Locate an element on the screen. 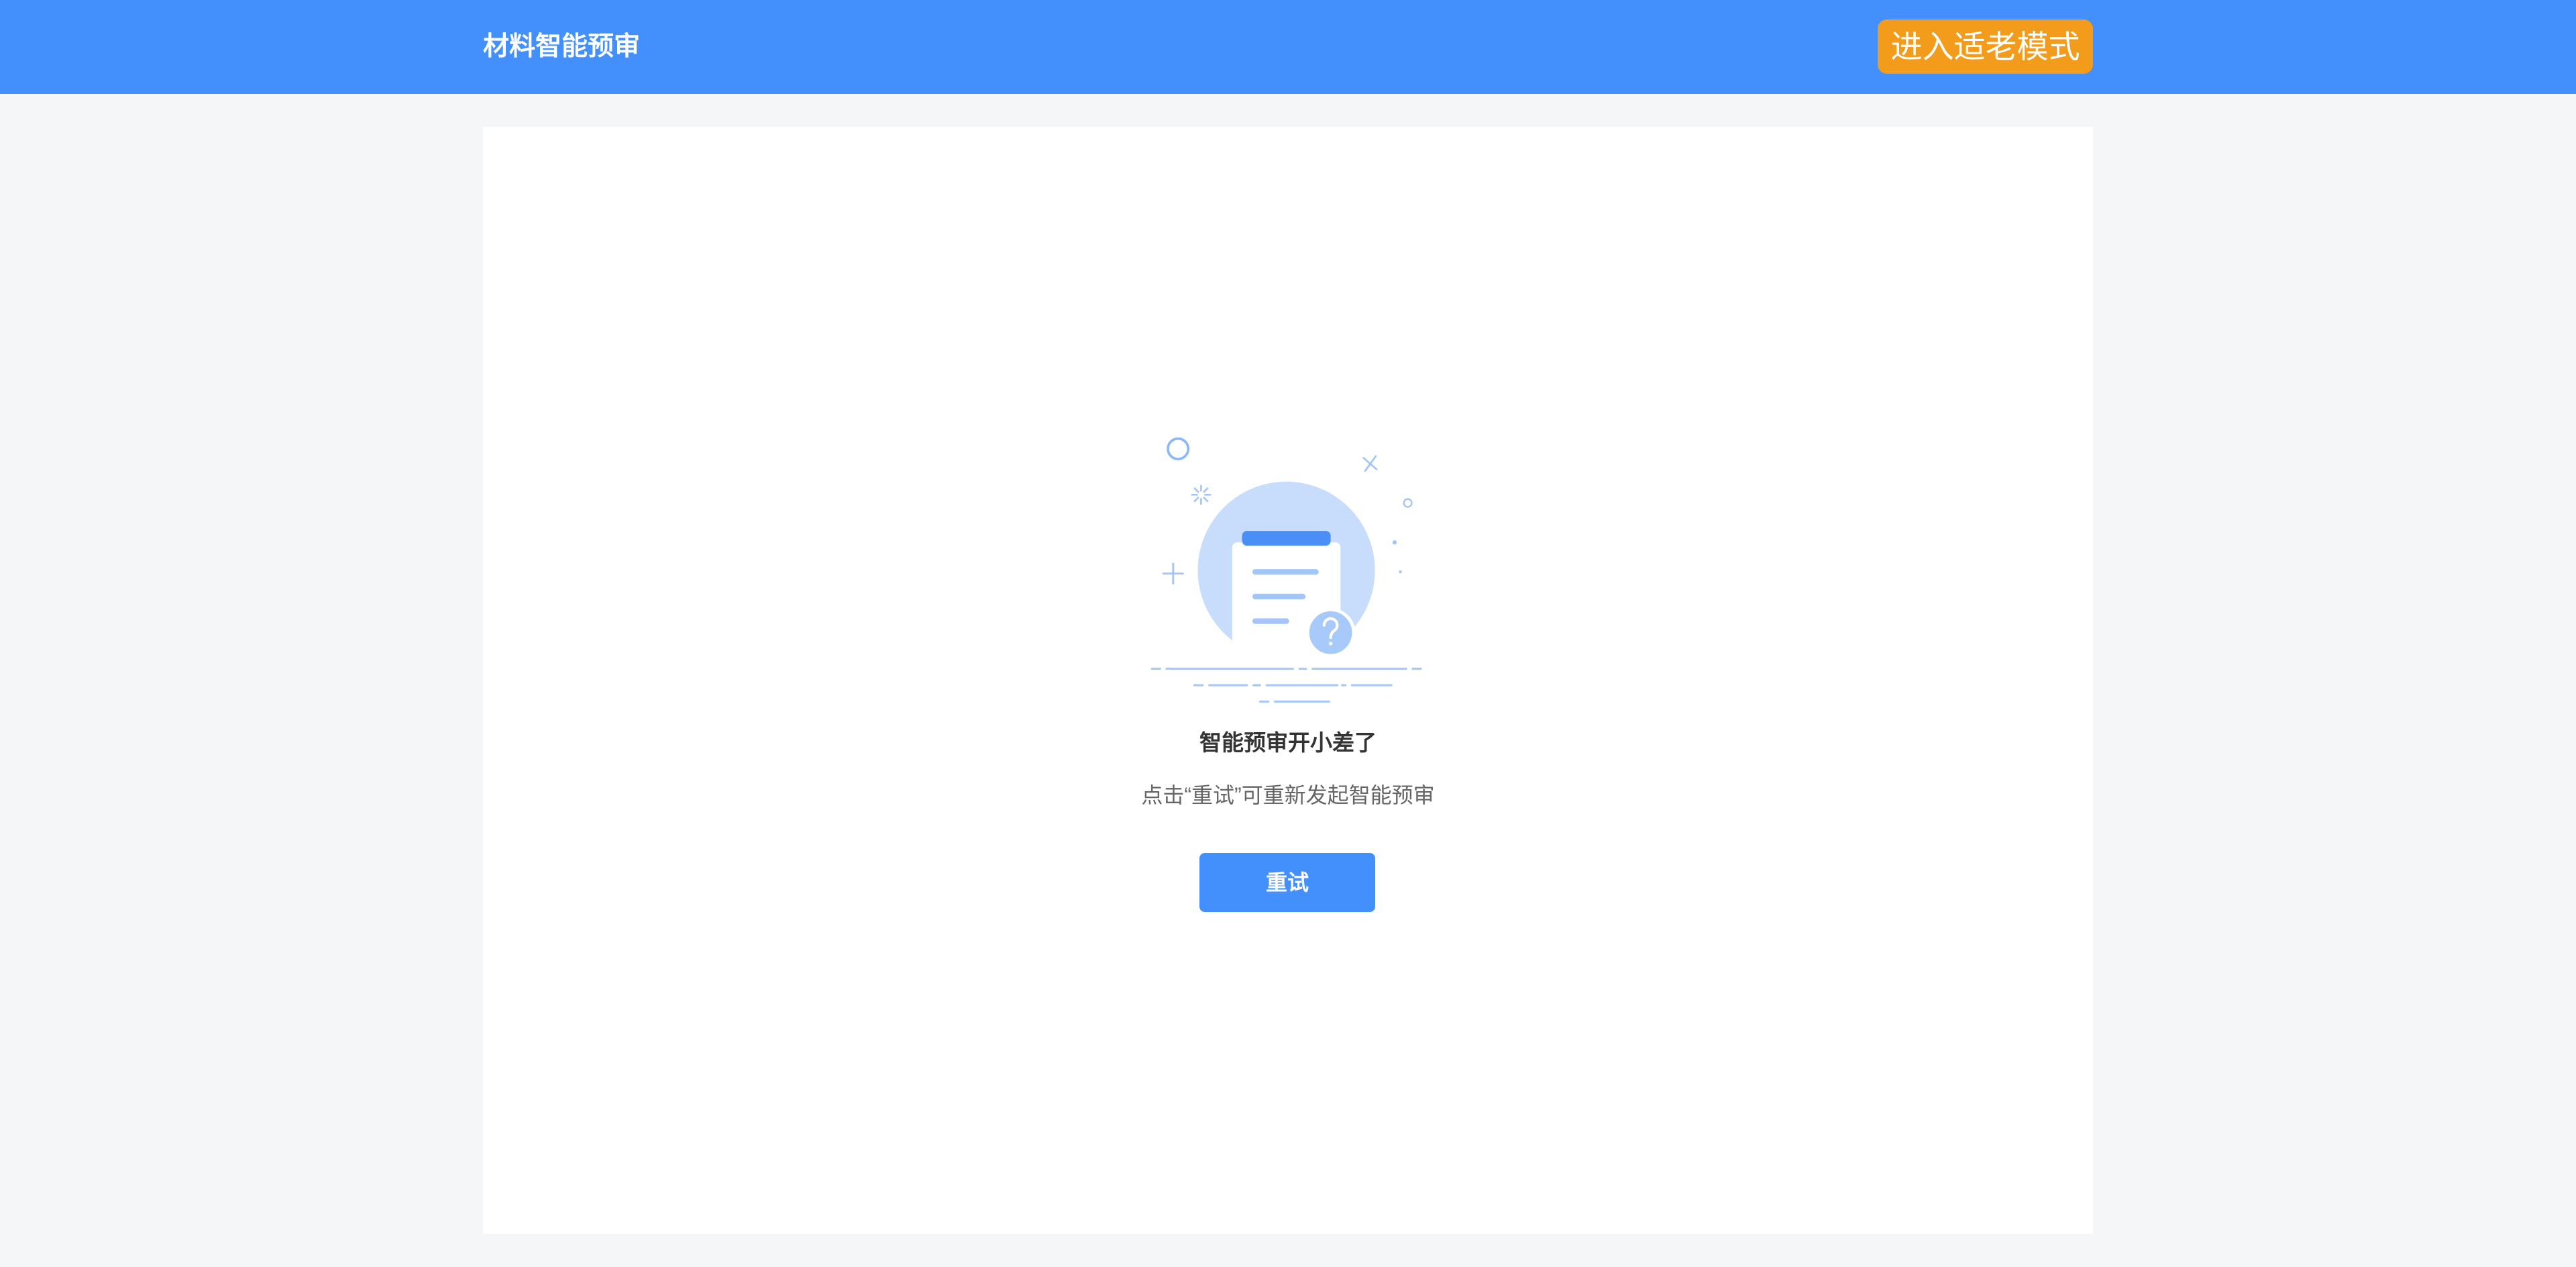 The width and height of the screenshot is (2576, 1267). document-header-bar is located at coordinates (1286, 538).